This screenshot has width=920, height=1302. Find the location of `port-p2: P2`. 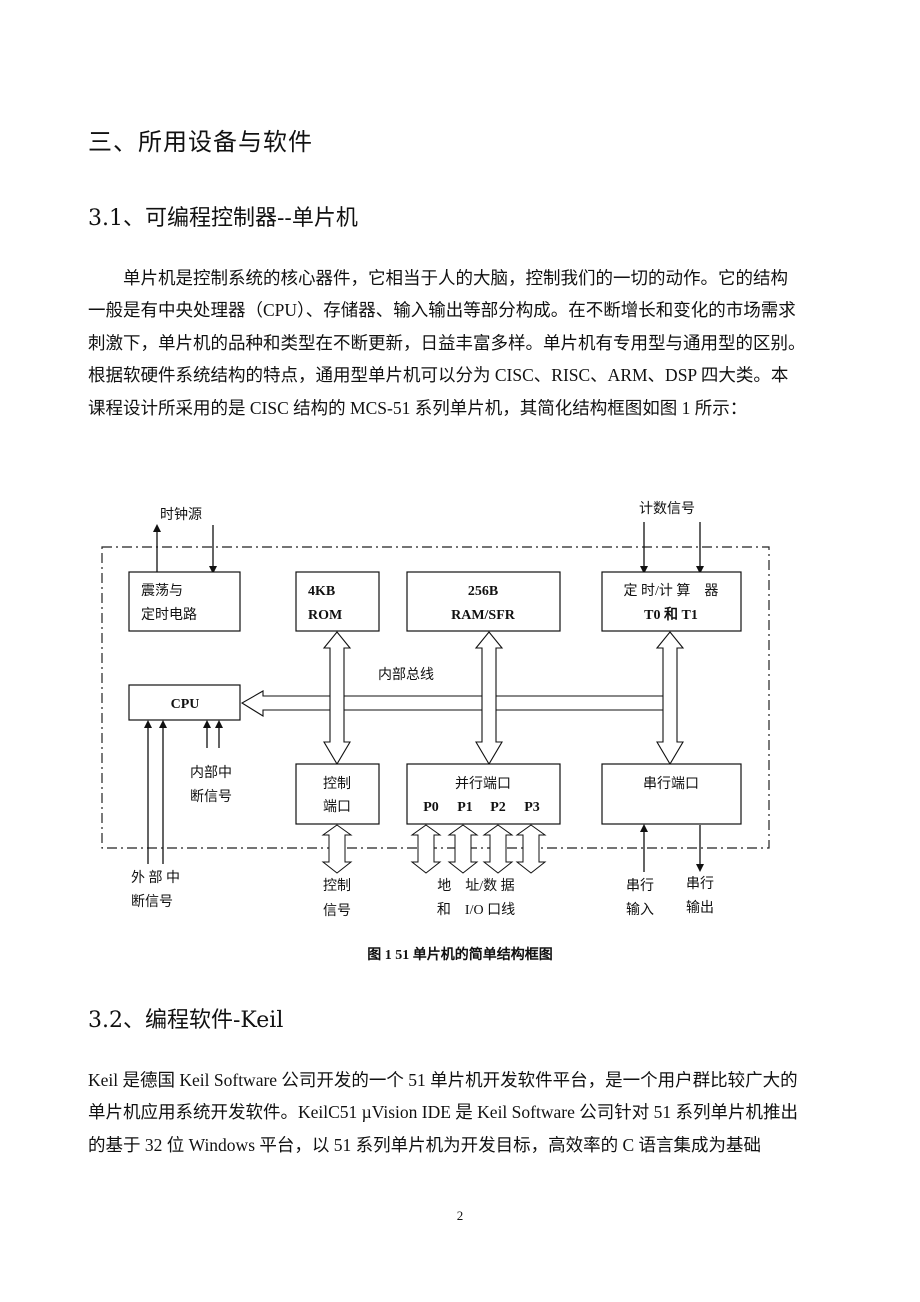

port-p2: P2 is located at coordinates (498, 807).